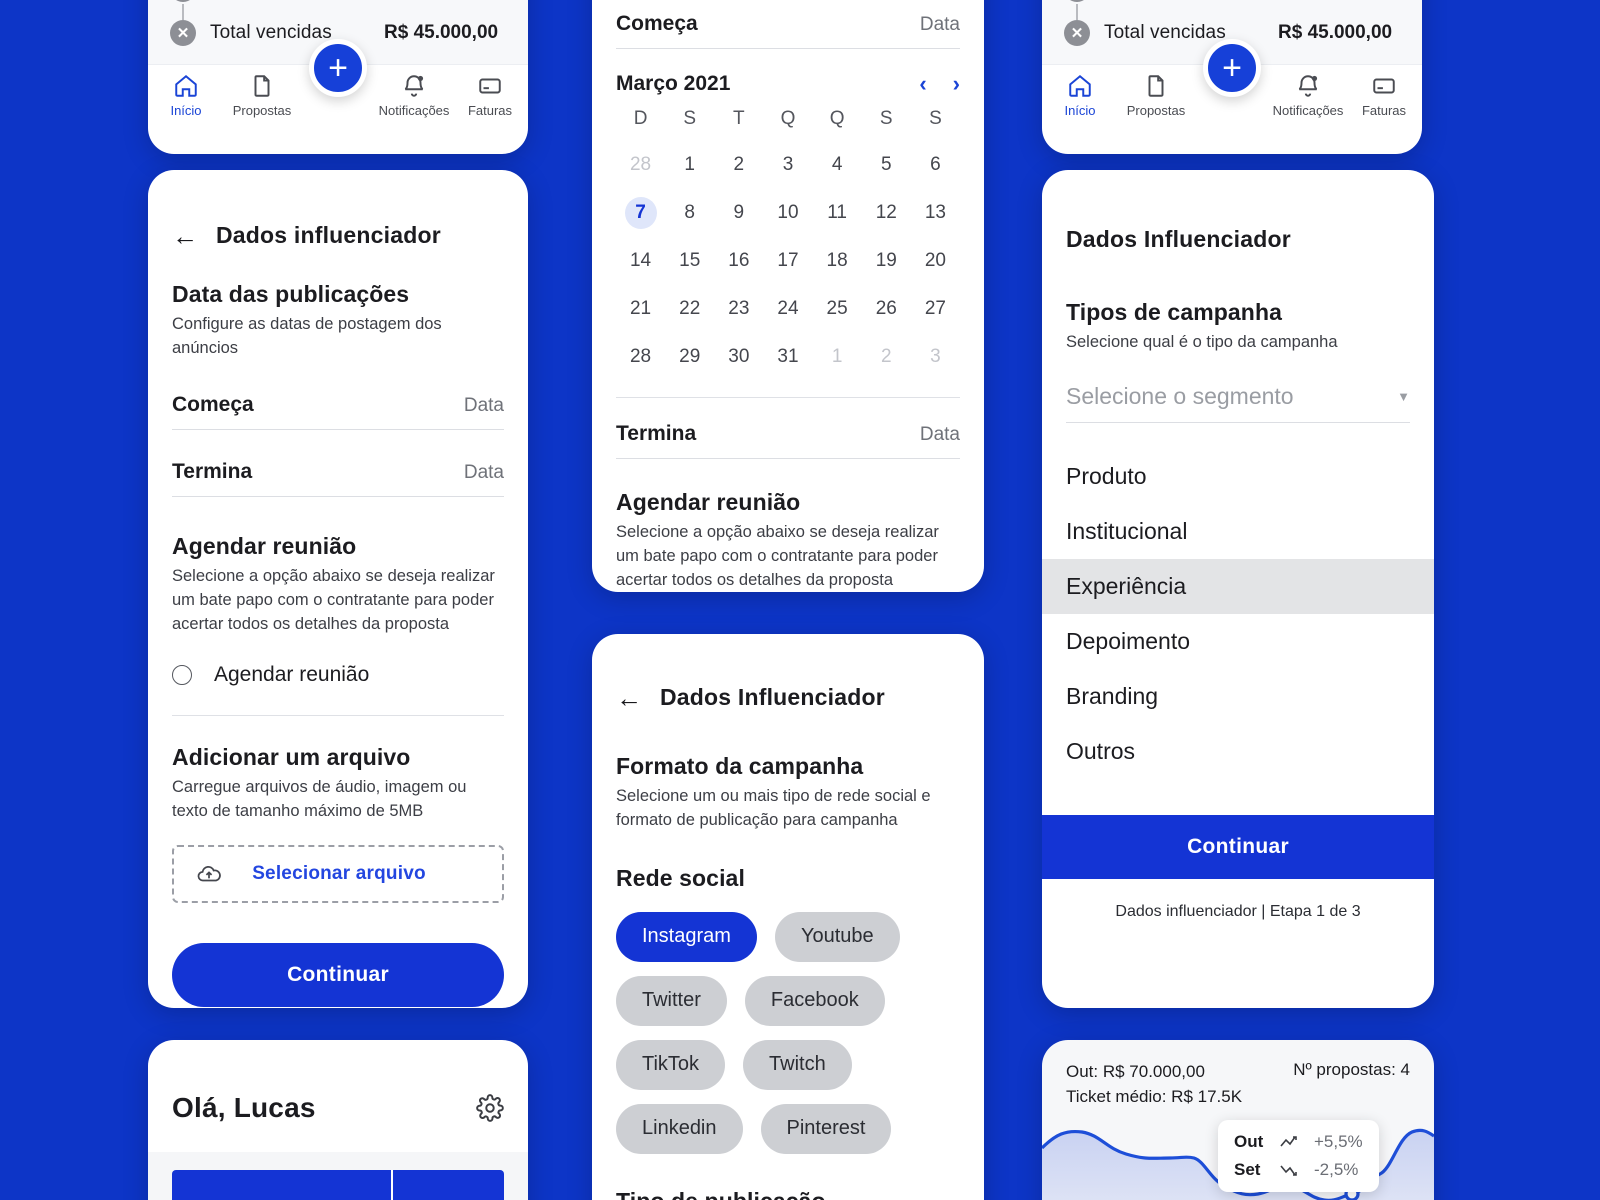 This screenshot has height=1200, width=1600. Describe the element at coordinates (1238, 641) in the screenshot. I see `option-depoimento: Depoimento` at that location.